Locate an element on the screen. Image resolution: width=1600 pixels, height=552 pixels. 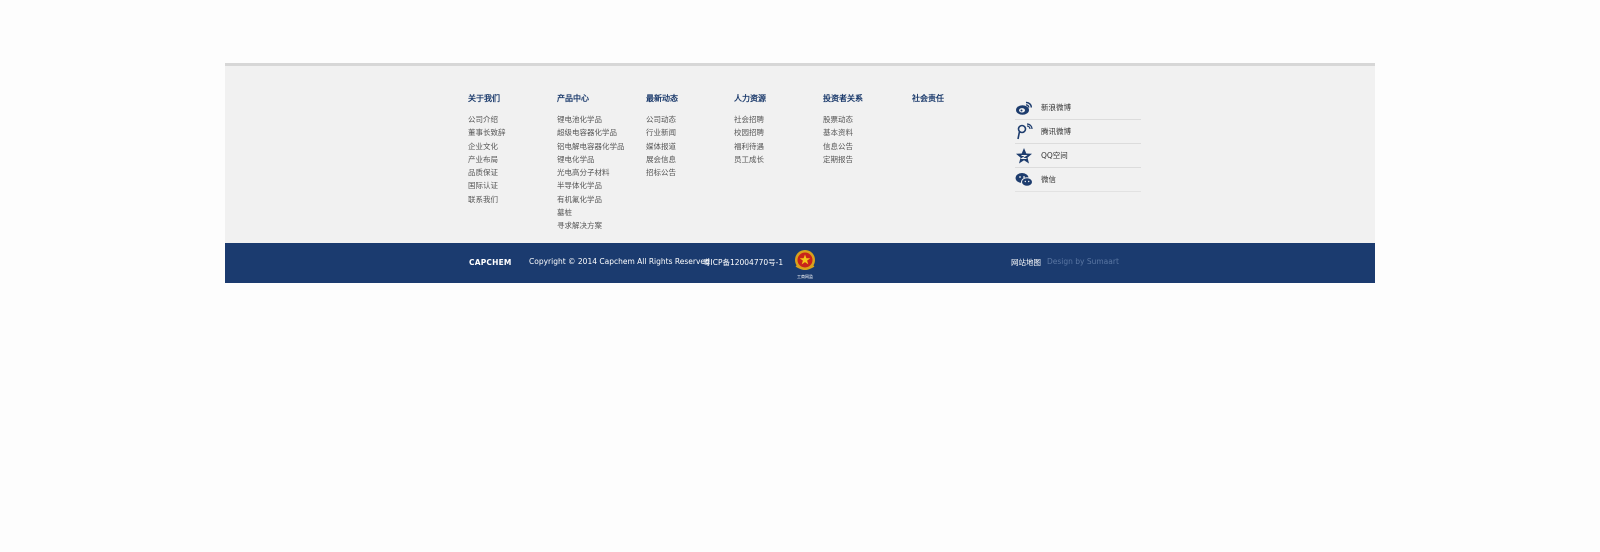
nav-title-social-responsibility: 社会责任 is located at coordinates (928, 98).